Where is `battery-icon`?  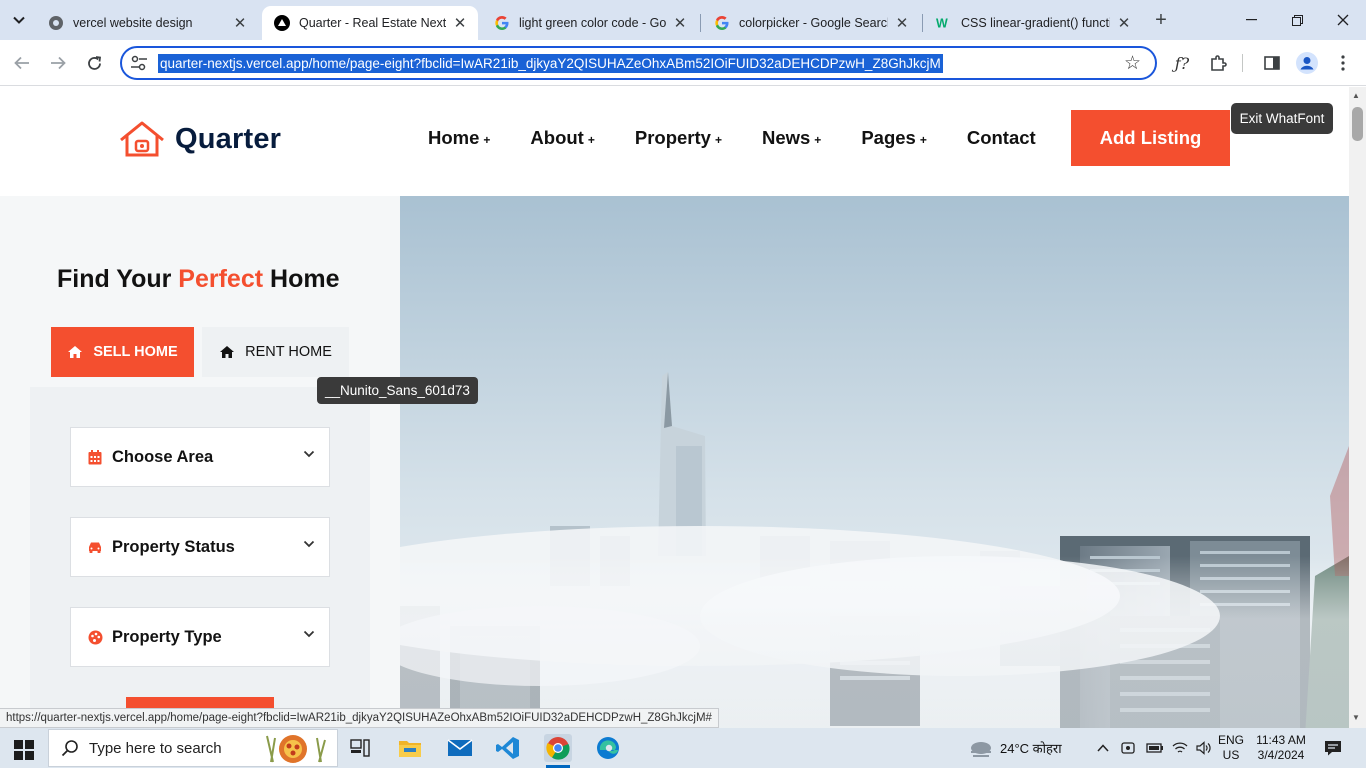 battery-icon is located at coordinates (1155, 748).